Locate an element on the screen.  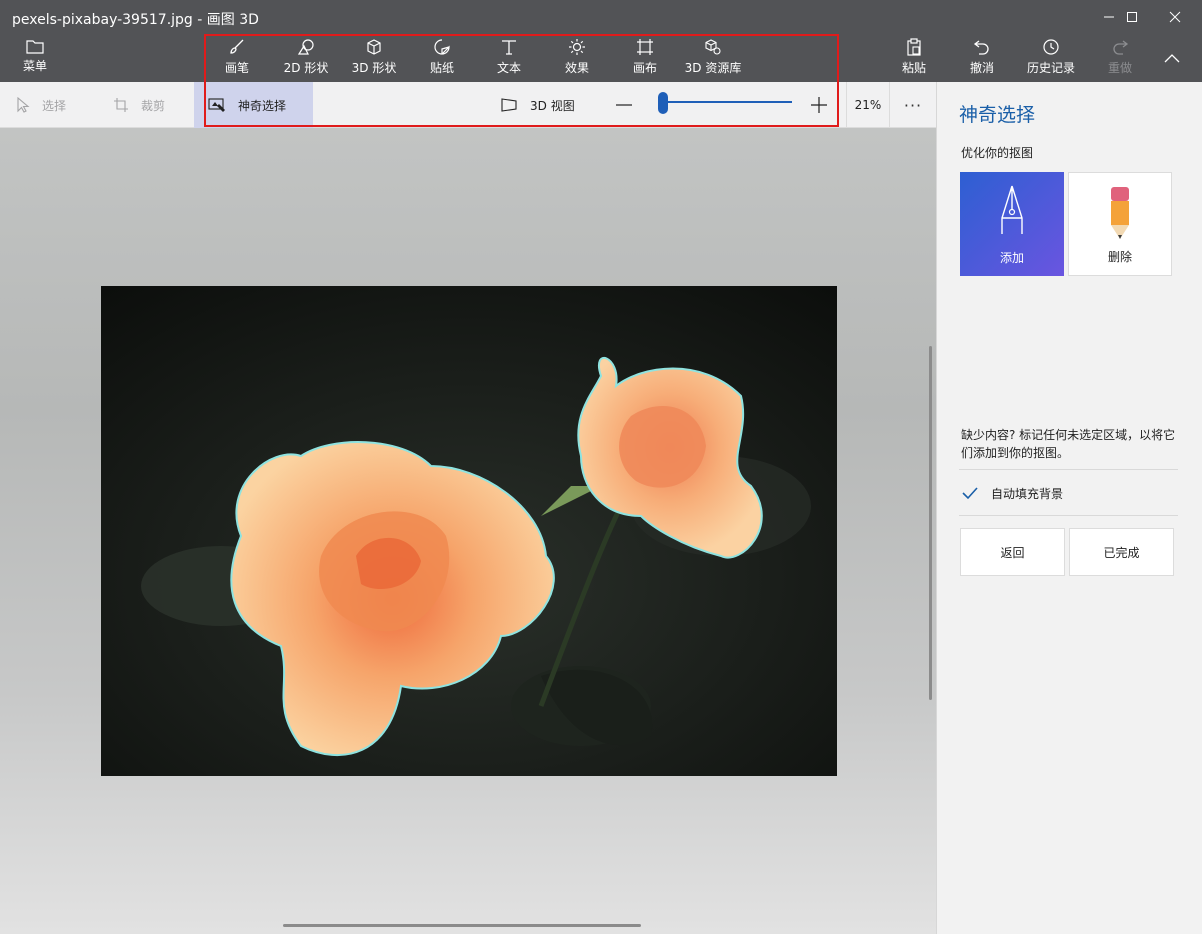
zoom-in-button is located at coordinates (825, 105).